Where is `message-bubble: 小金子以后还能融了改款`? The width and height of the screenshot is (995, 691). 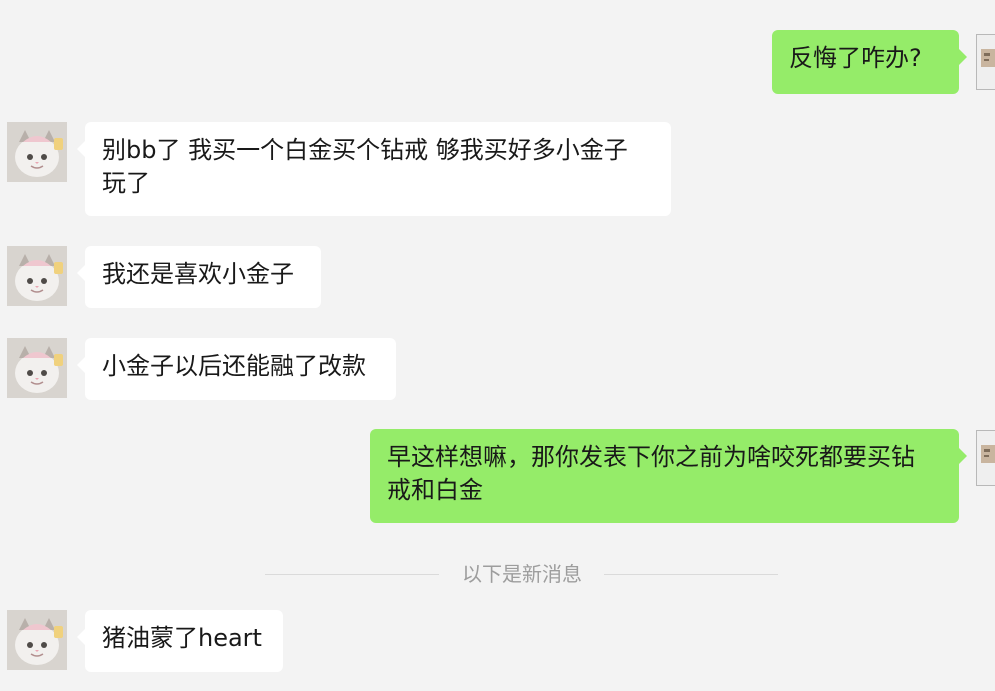 message-bubble: 小金子以后还能融了改款 is located at coordinates (236, 369).